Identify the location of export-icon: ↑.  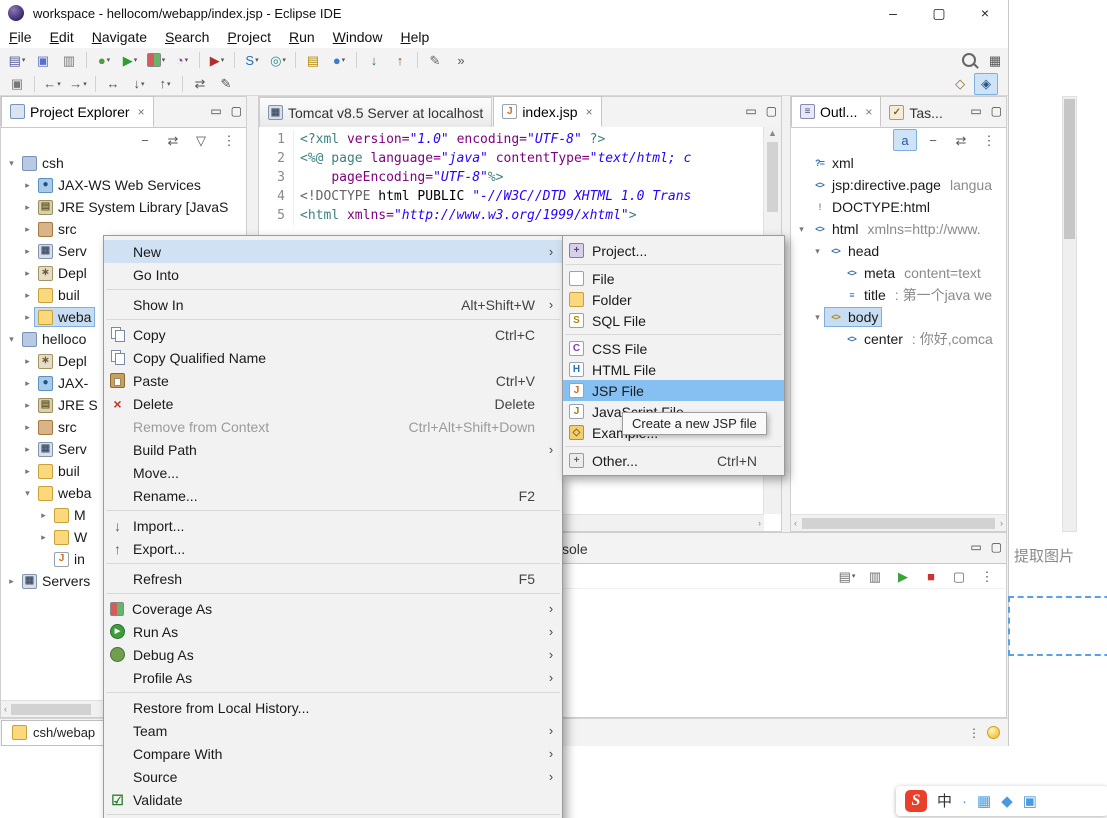
(400, 60).